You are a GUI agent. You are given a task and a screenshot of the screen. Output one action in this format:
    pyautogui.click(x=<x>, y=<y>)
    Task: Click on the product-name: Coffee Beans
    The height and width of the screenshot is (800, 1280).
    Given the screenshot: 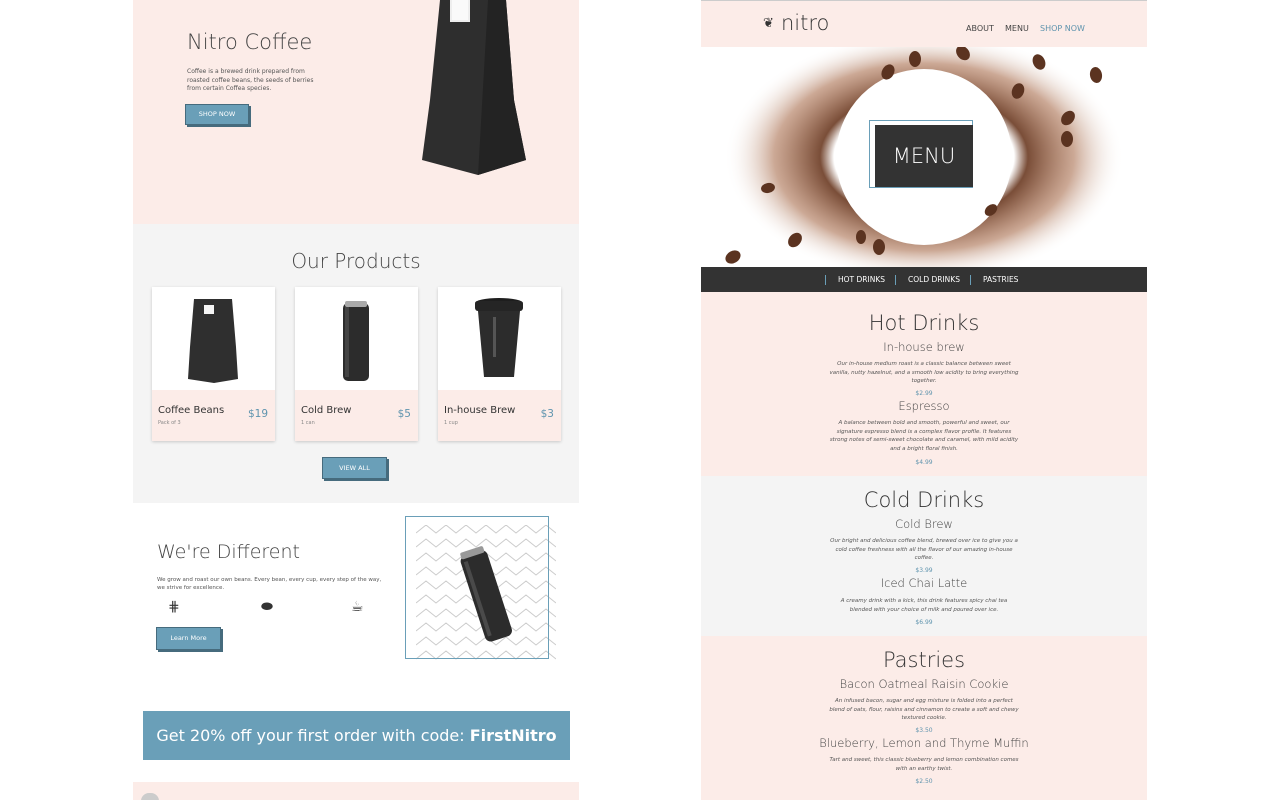 What is the action you would take?
    pyautogui.click(x=191, y=410)
    